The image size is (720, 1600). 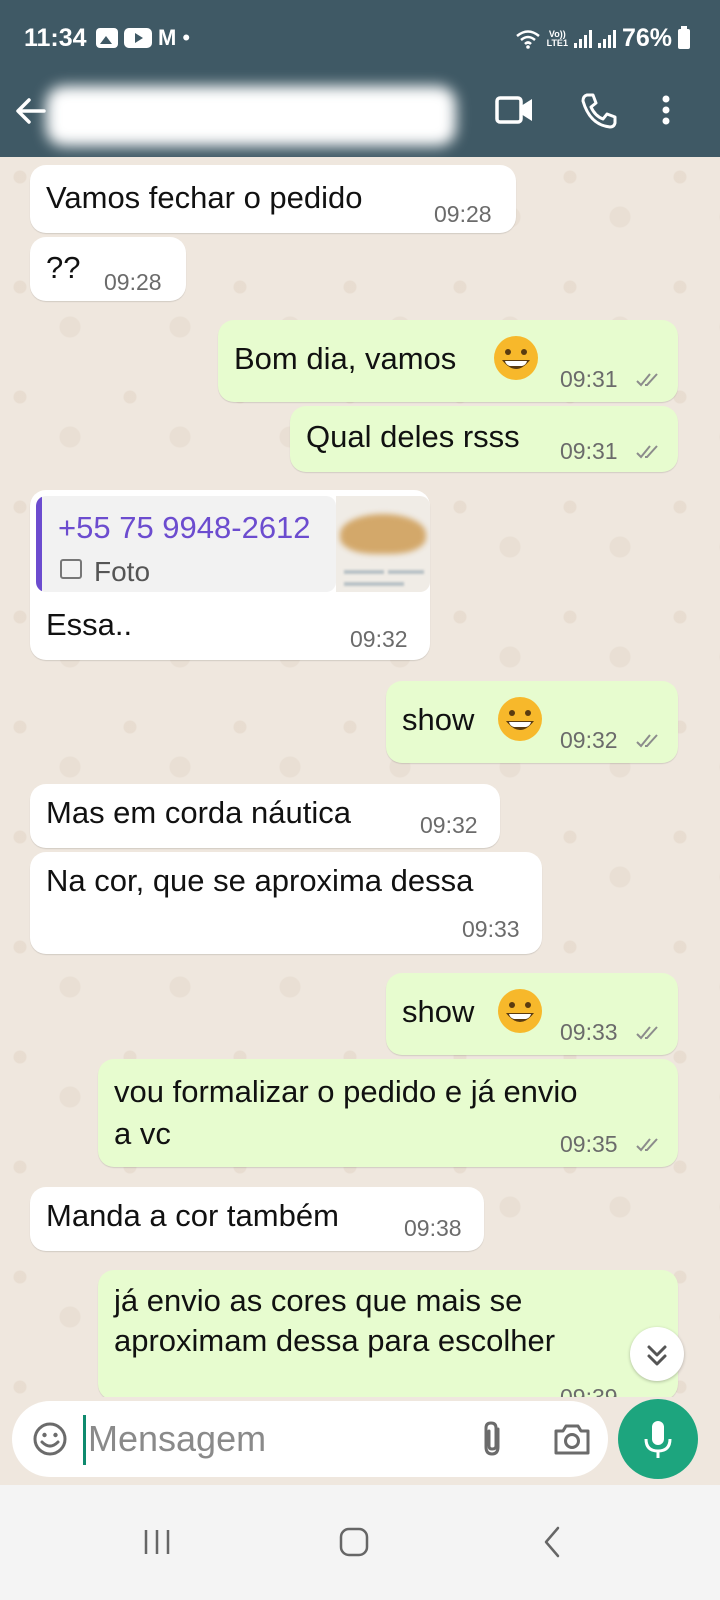 I want to click on microphone-icon, so click(x=658, y=1439).